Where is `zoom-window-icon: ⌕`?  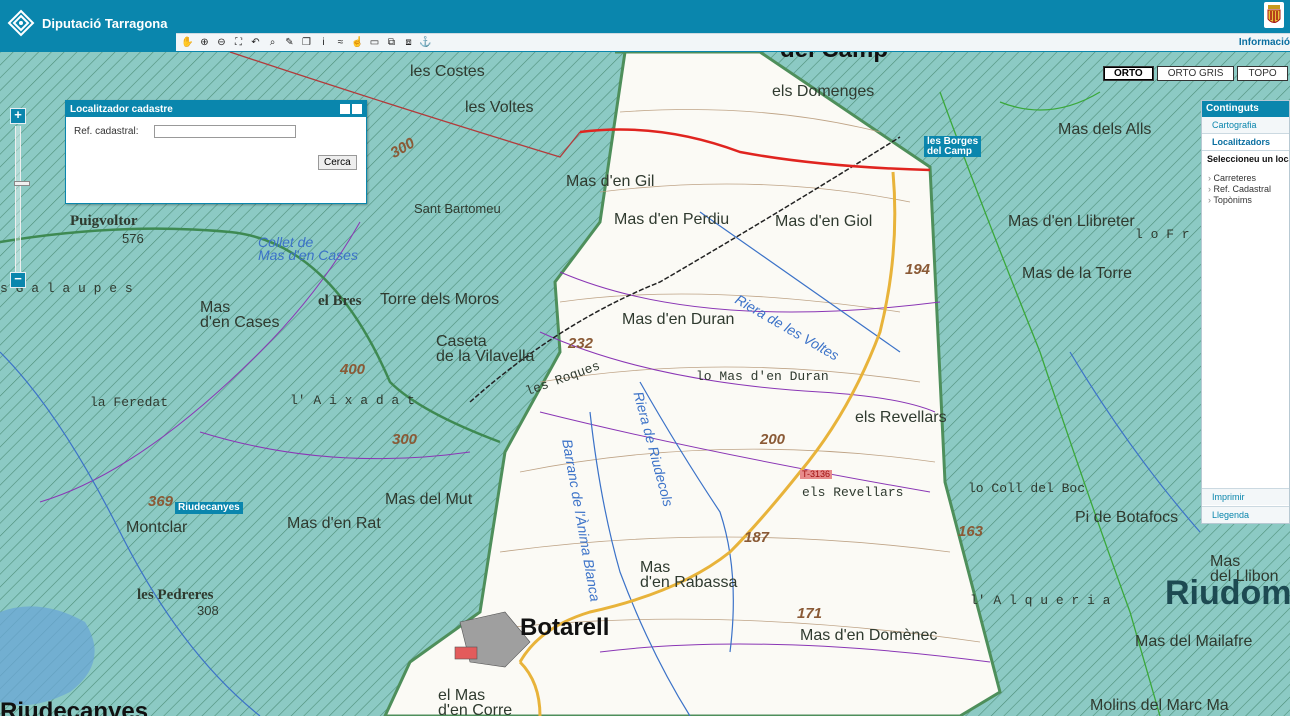 zoom-window-icon: ⌕ is located at coordinates (272, 42).